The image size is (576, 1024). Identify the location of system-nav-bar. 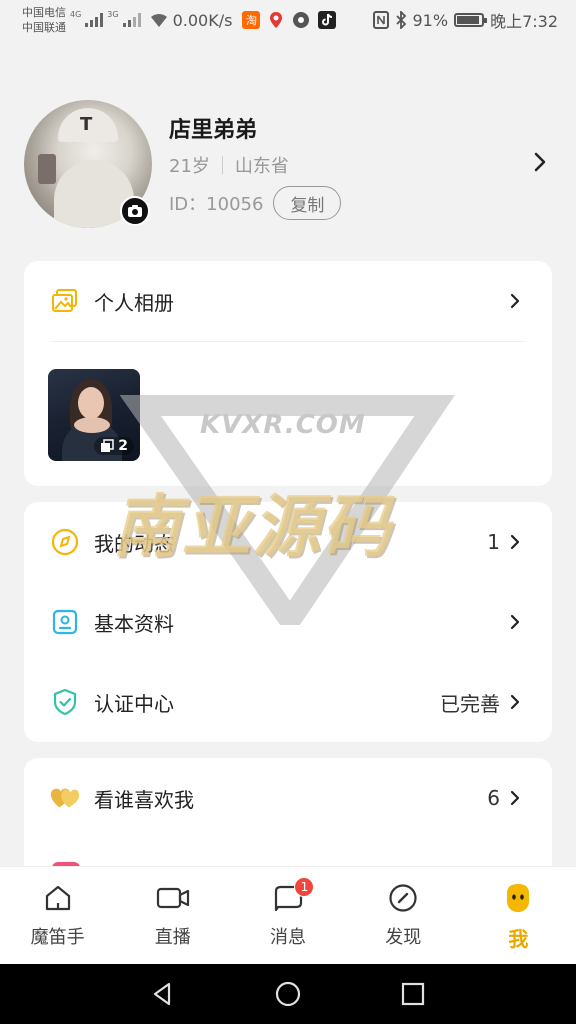
(288, 994).